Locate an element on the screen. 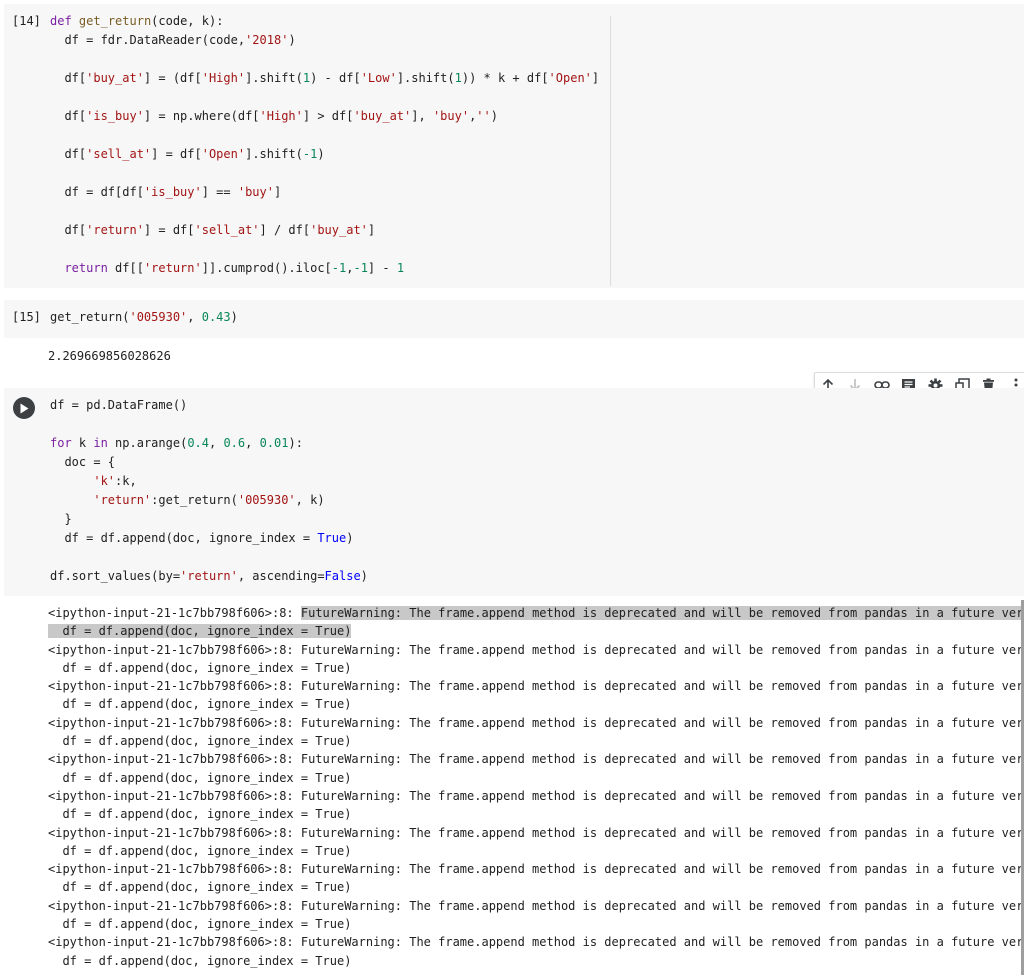  cell-output-15: 2.269669856028626 is located at coordinates (109, 356).